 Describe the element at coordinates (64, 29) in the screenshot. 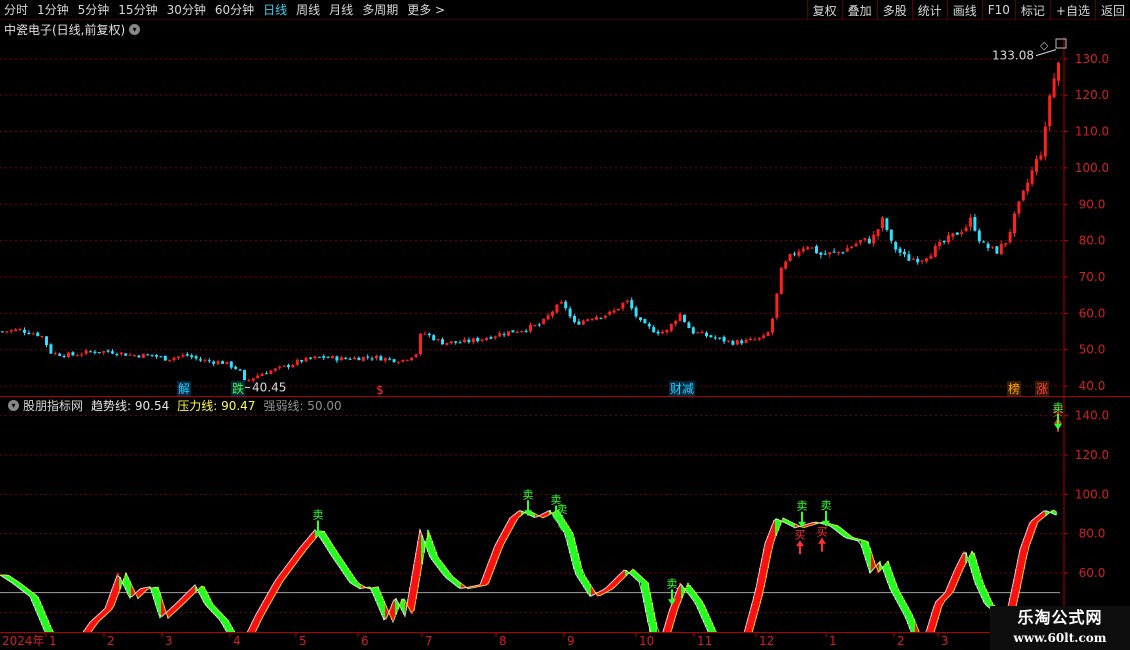

I see `stock-title: 中瓷电子(日线,前复权)` at that location.